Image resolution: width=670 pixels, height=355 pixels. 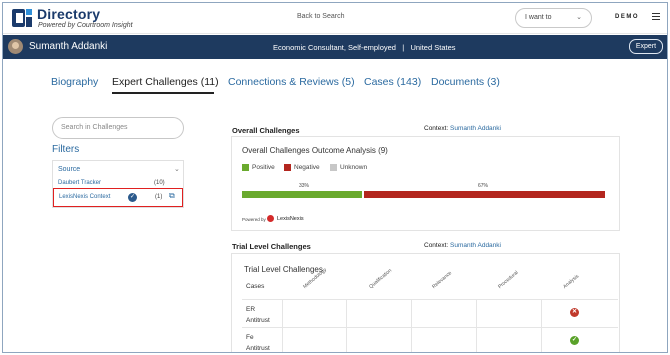 What do you see at coordinates (266, 130) in the screenshot?
I see `overall-challenges-heading: Overall Challenges` at bounding box center [266, 130].